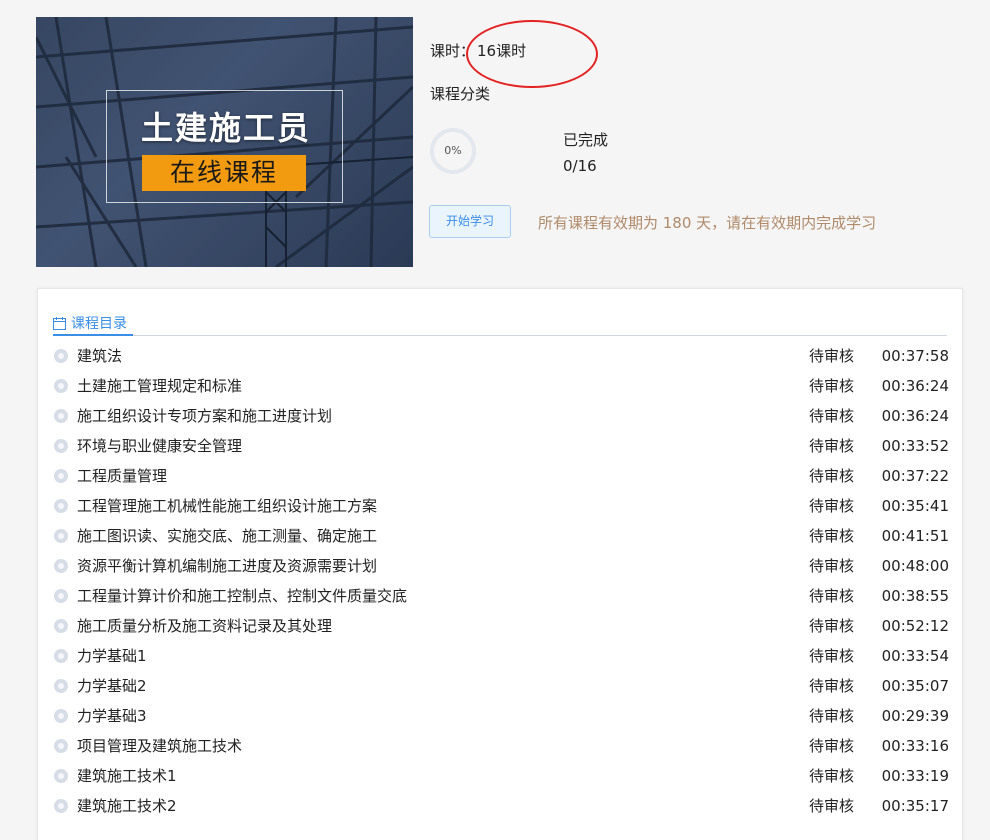 The height and width of the screenshot is (840, 990). Describe the element at coordinates (127, 776) in the screenshot. I see `lesson-title: 建筑施工技术1` at that location.